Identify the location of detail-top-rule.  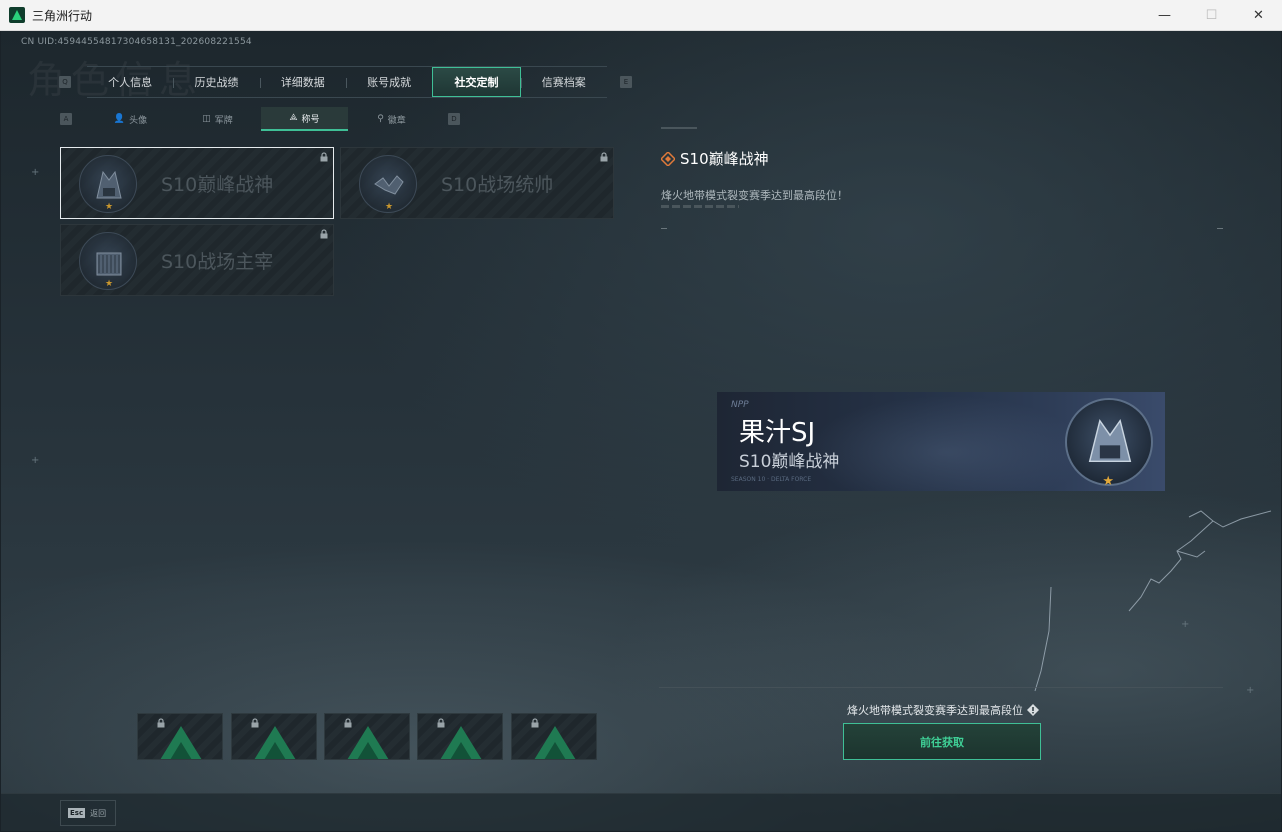
(679, 128).